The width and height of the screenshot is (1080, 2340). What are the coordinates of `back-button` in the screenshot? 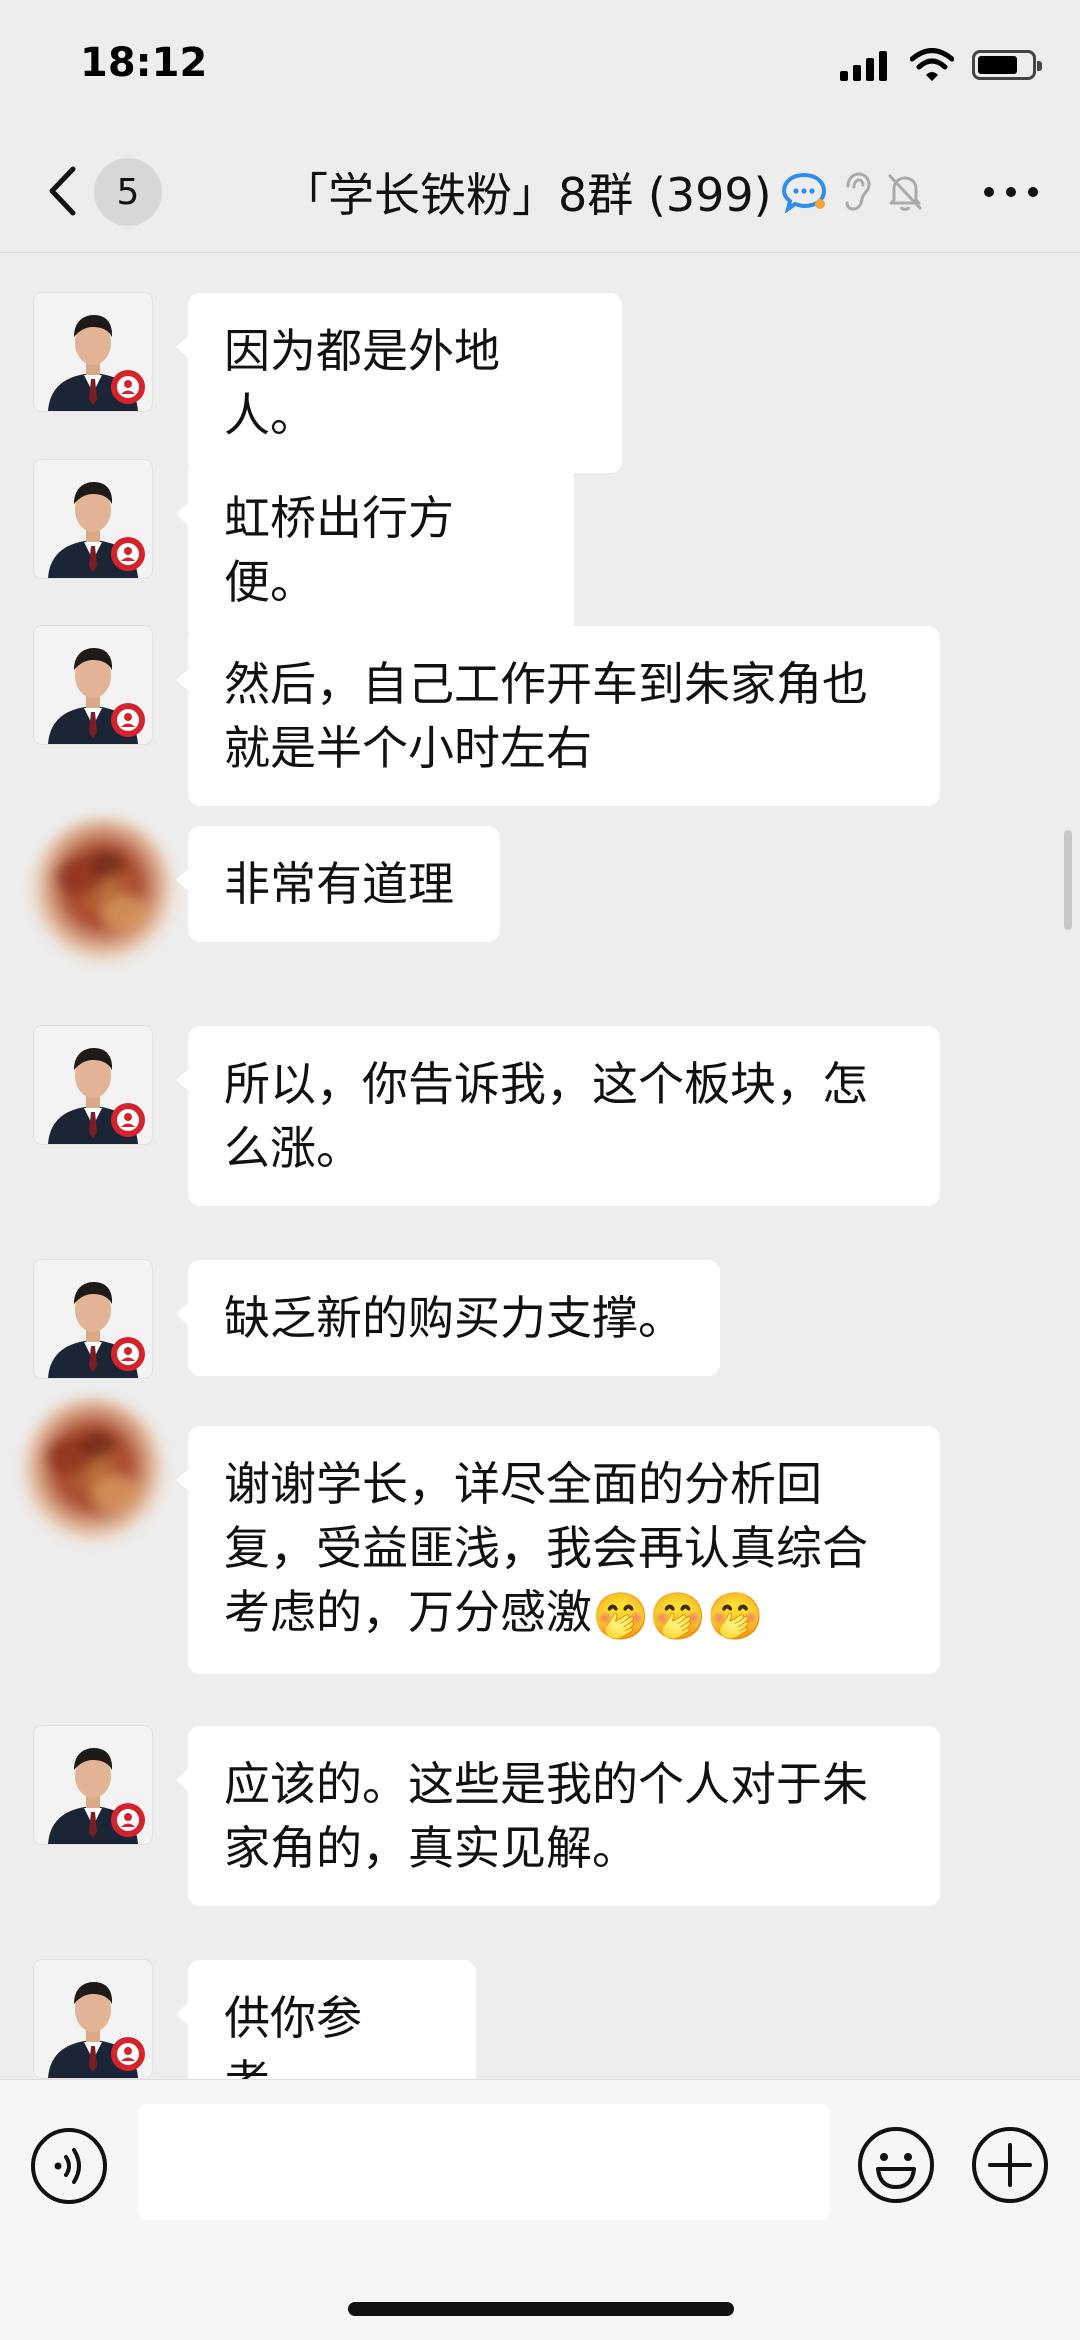 It's located at (62, 191).